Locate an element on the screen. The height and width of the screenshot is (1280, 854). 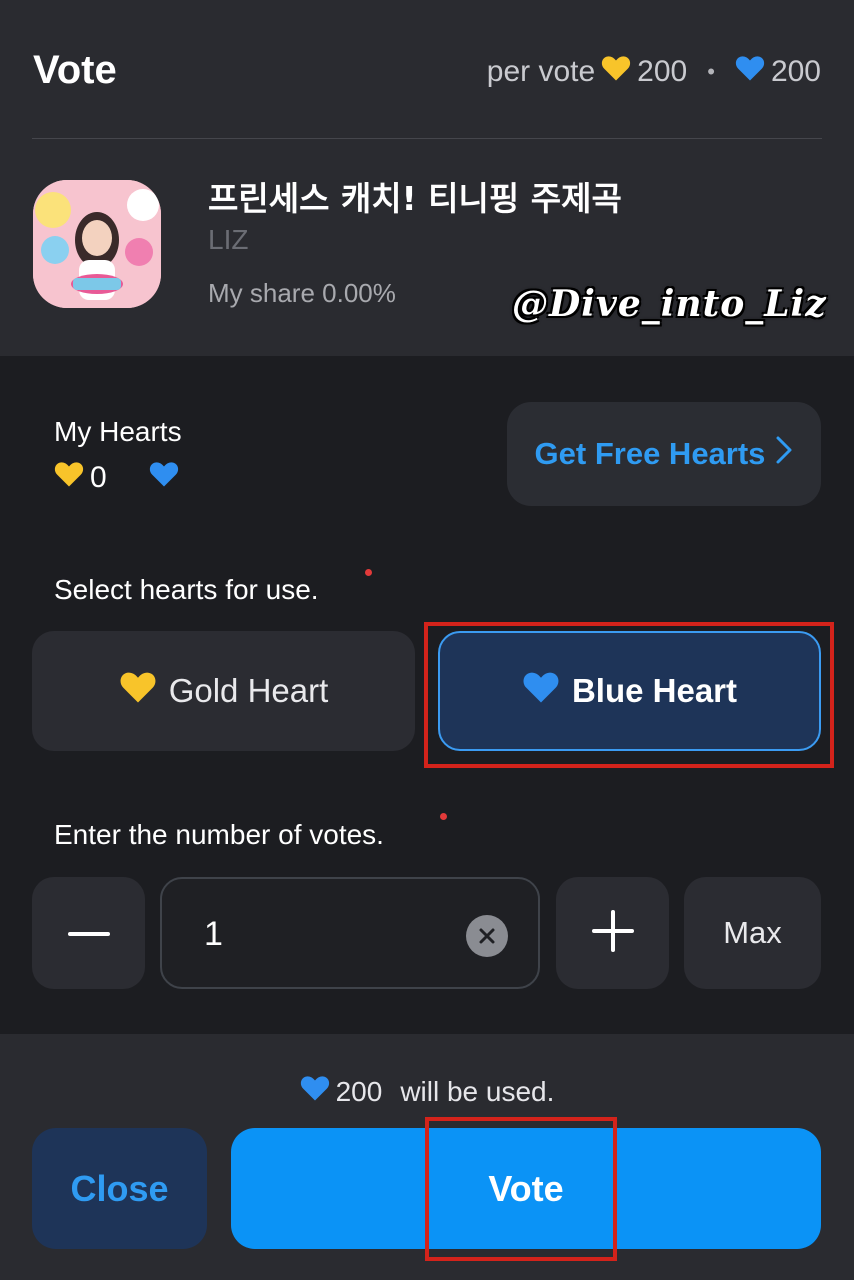
vote-count-label: Enter the number of votes. is located at coordinates (219, 834).